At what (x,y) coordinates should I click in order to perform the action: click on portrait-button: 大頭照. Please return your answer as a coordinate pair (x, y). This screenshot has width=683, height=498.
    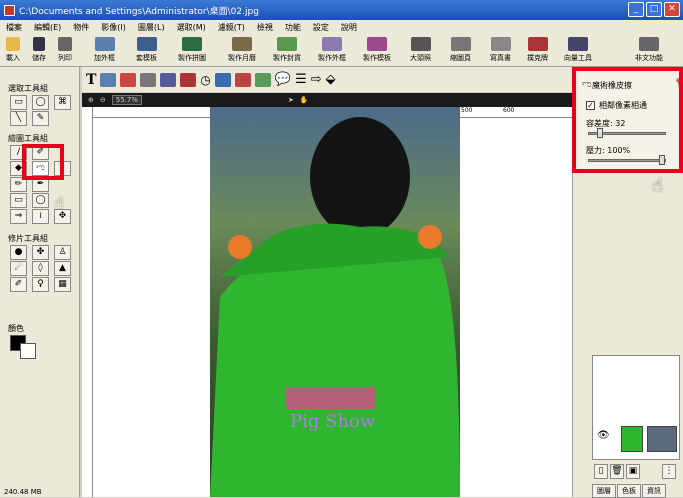
    Looking at the image, I should click on (420, 50).